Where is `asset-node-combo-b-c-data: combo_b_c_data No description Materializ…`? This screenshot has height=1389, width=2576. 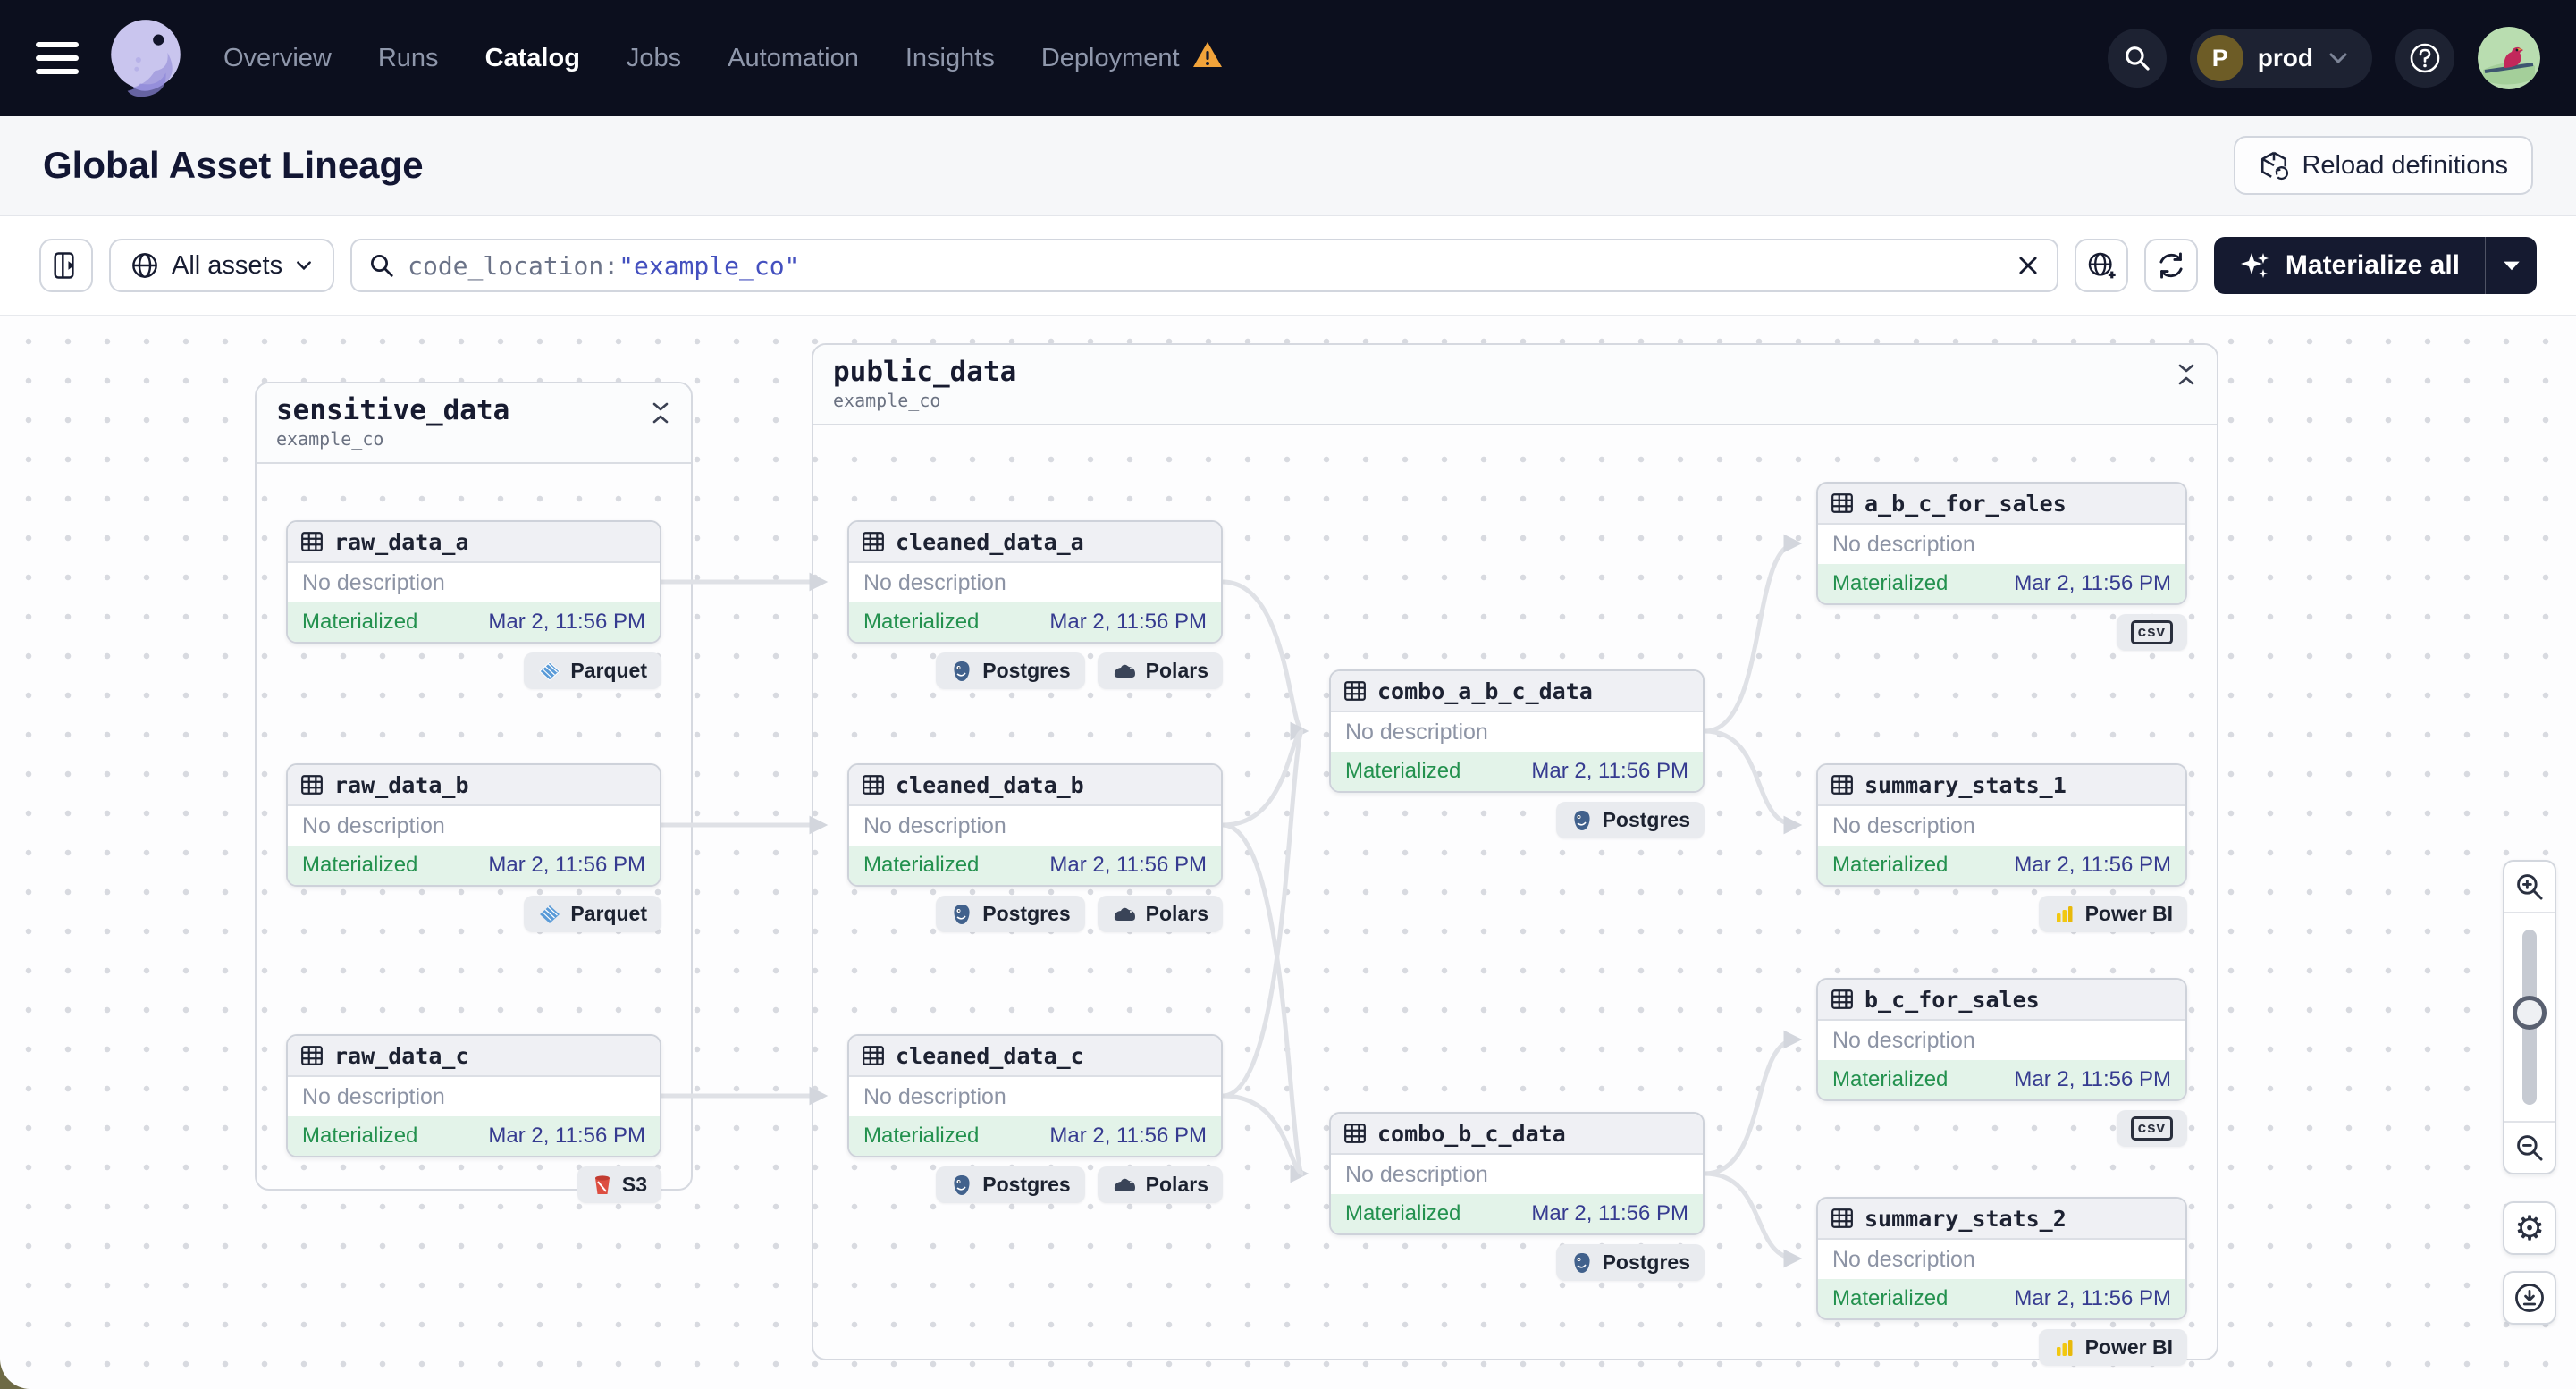
asset-node-combo-b-c-data: combo_b_c_data No description Materializ… is located at coordinates (1517, 1173).